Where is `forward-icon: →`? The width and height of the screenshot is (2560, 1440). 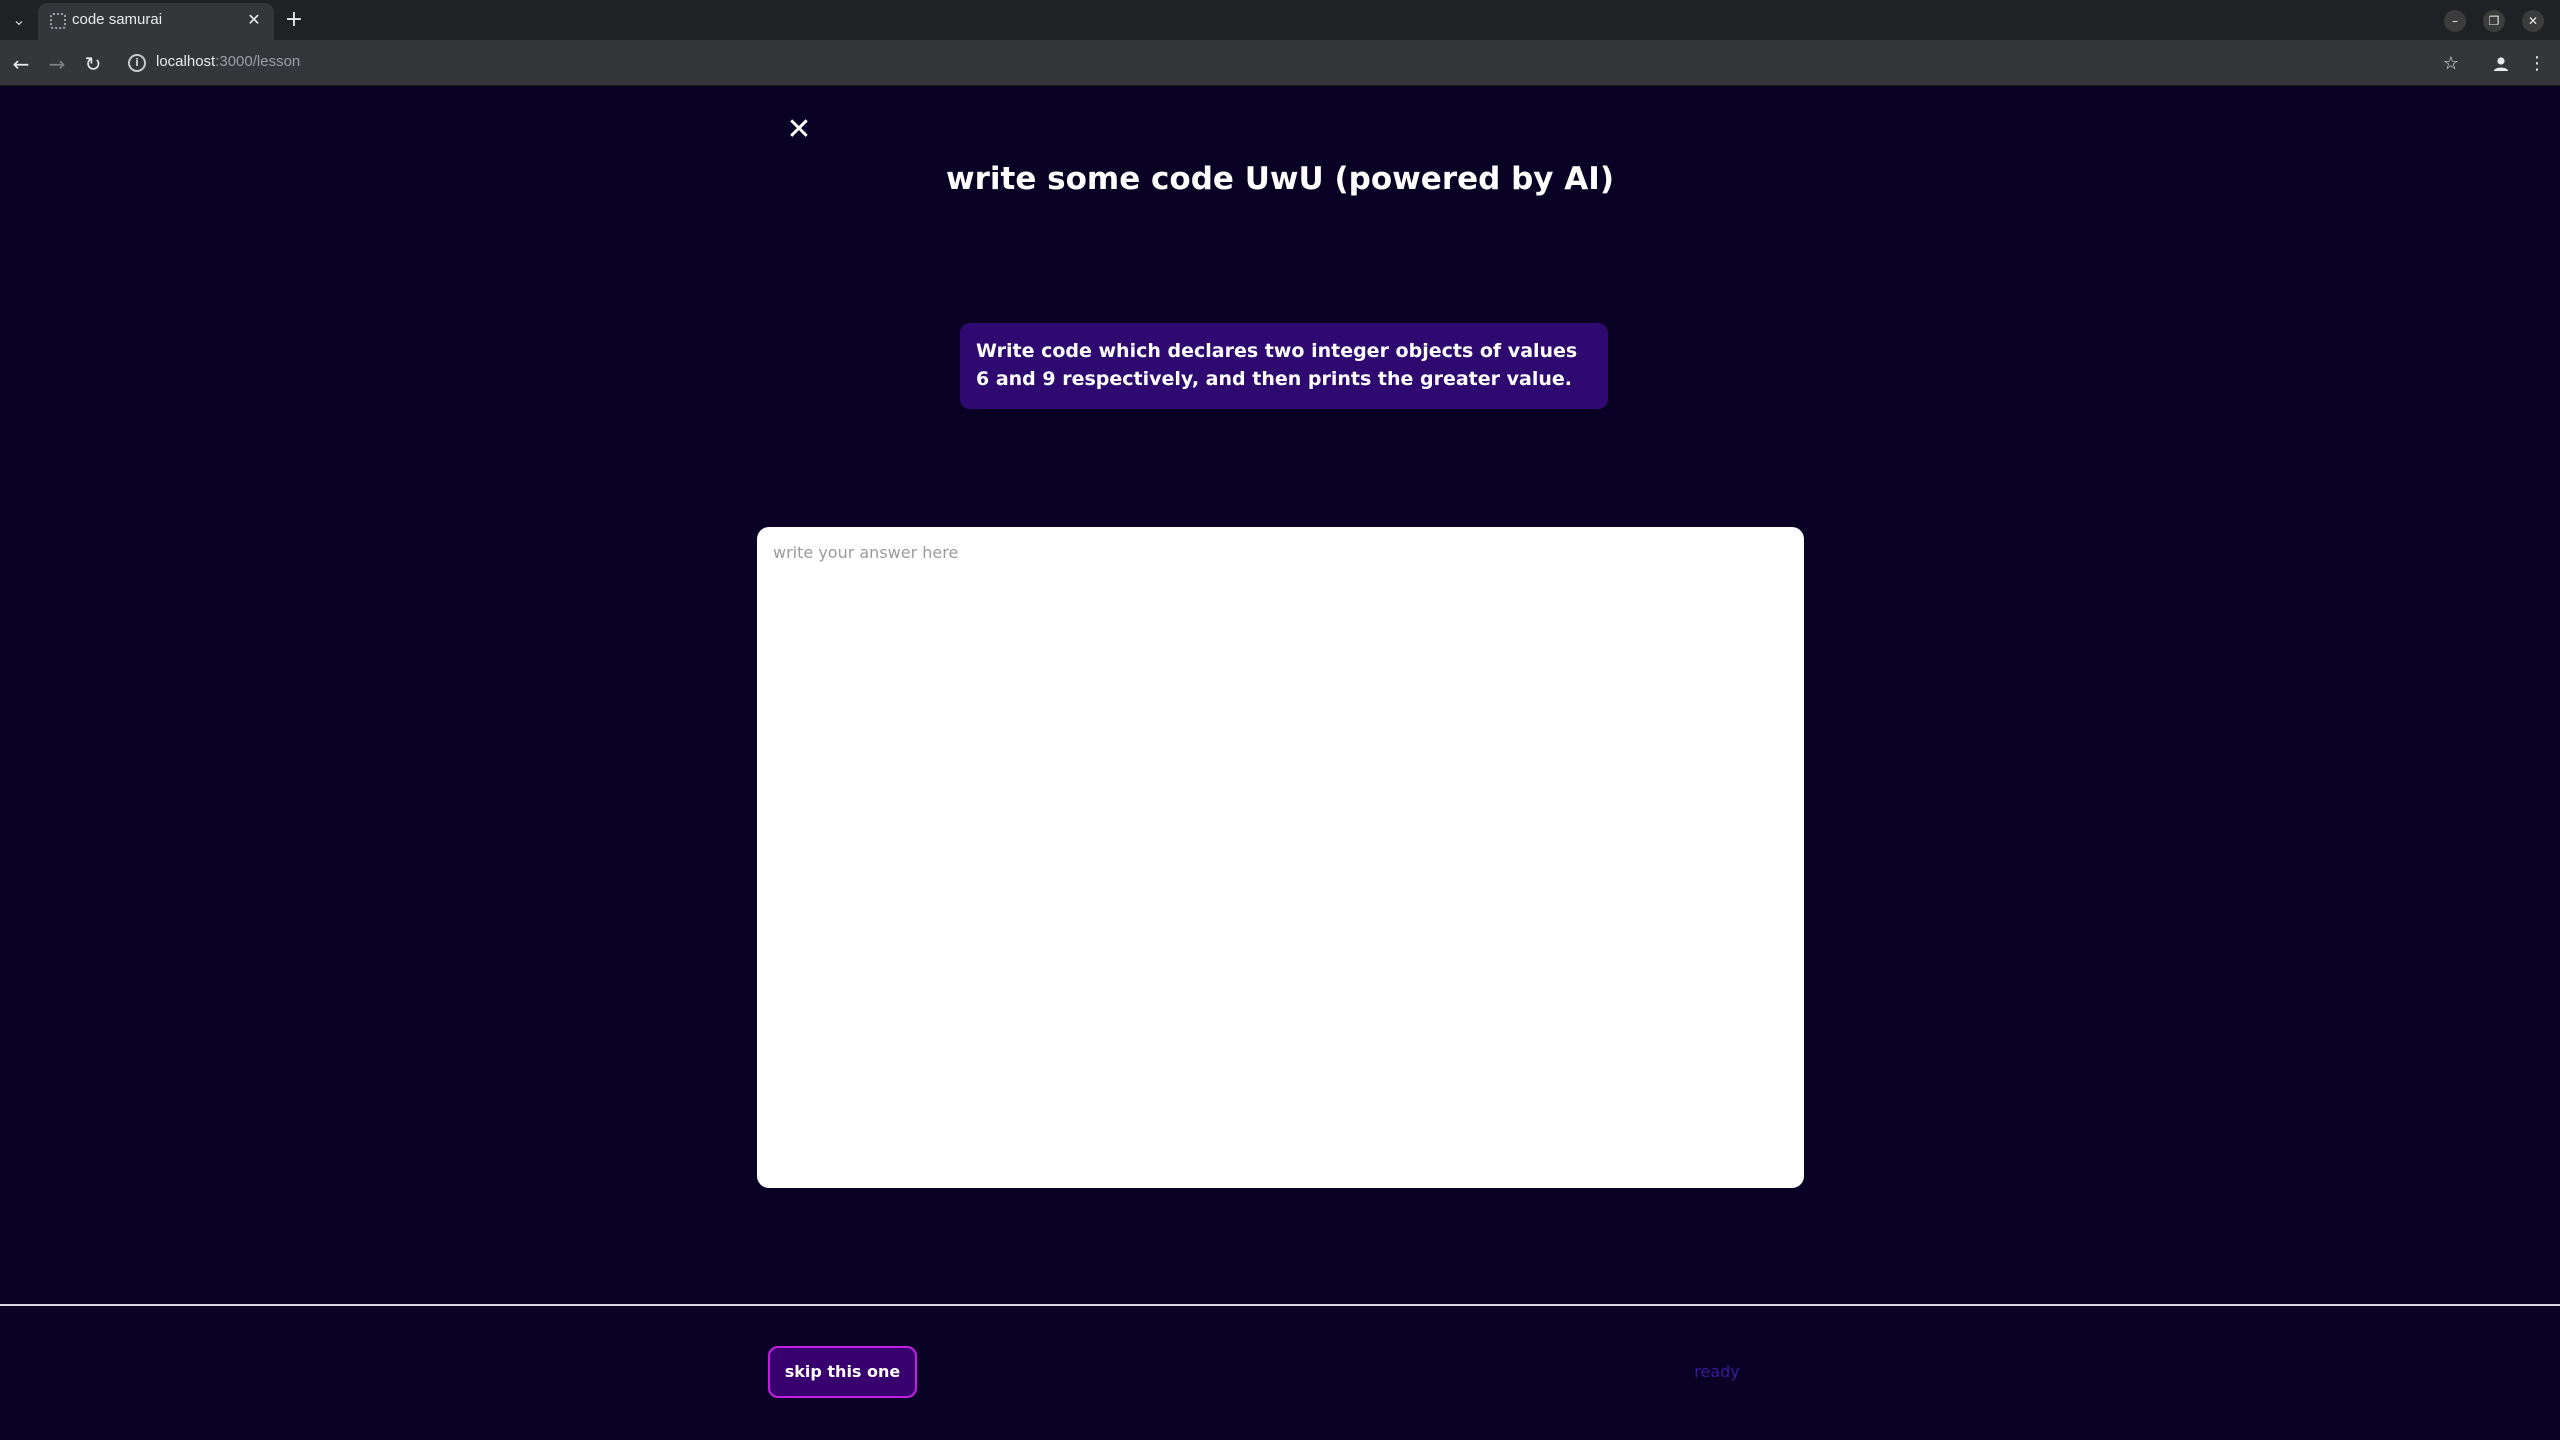 forward-icon: → is located at coordinates (57, 64).